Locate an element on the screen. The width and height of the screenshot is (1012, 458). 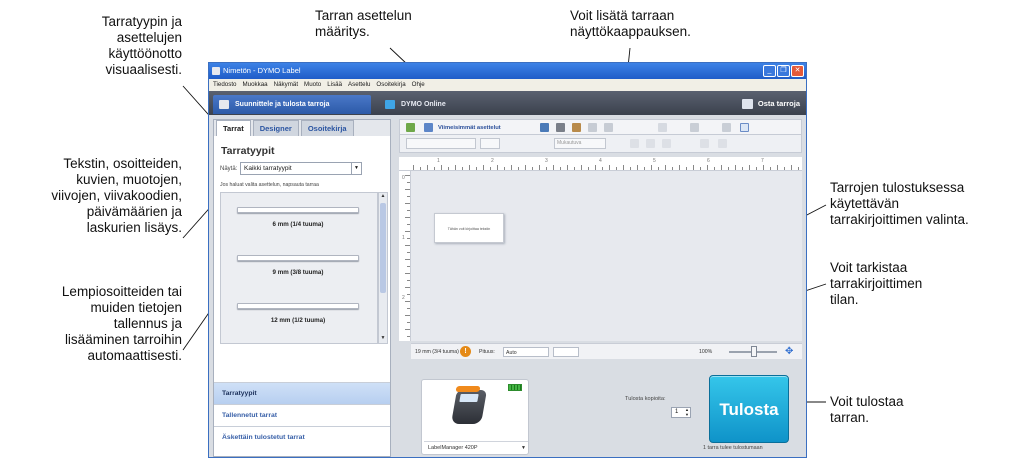
zoom-level: 100% is located at coordinates (706, 352).